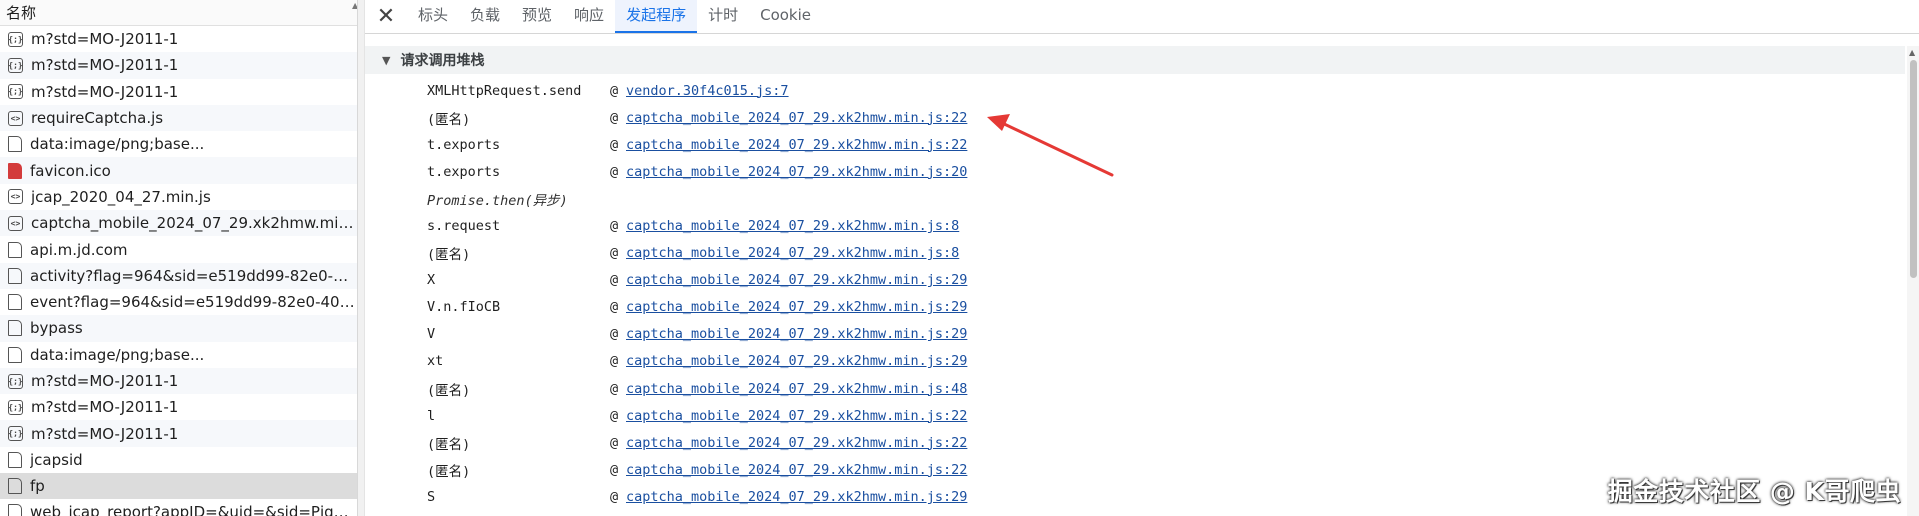 The width and height of the screenshot is (1919, 516). I want to click on request-row: <> jcap_2020_04_27.min.js, so click(178, 197).